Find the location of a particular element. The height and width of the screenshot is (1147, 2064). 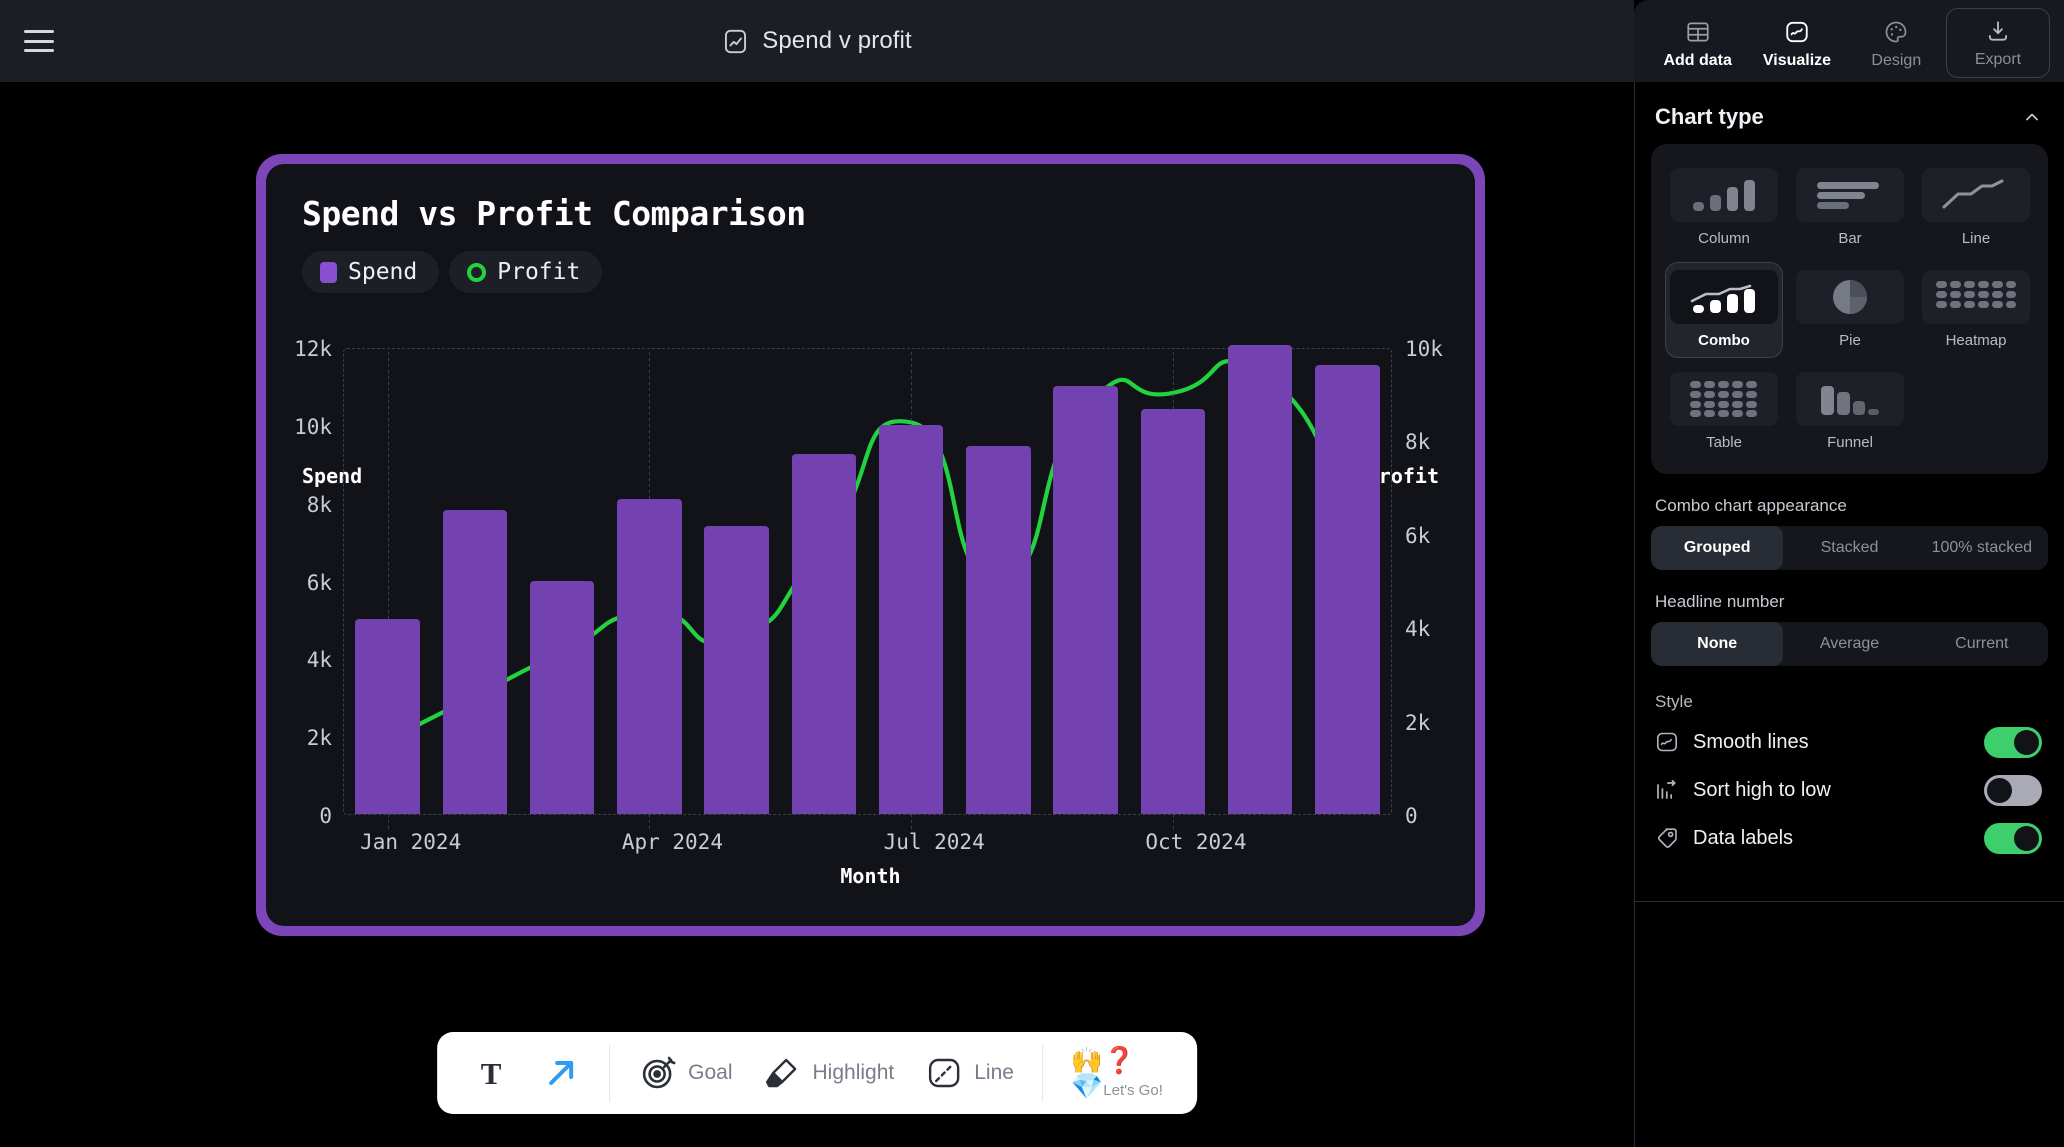

x-tick-label: Jan 2024 is located at coordinates (411, 842).